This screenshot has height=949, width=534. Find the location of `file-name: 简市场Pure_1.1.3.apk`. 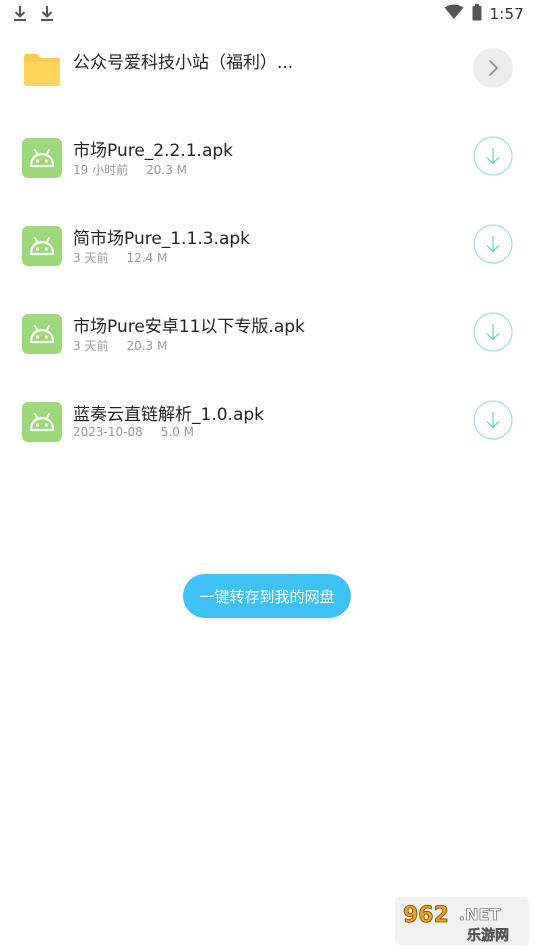

file-name: 简市场Pure_1.1.3.apk is located at coordinates (162, 239).